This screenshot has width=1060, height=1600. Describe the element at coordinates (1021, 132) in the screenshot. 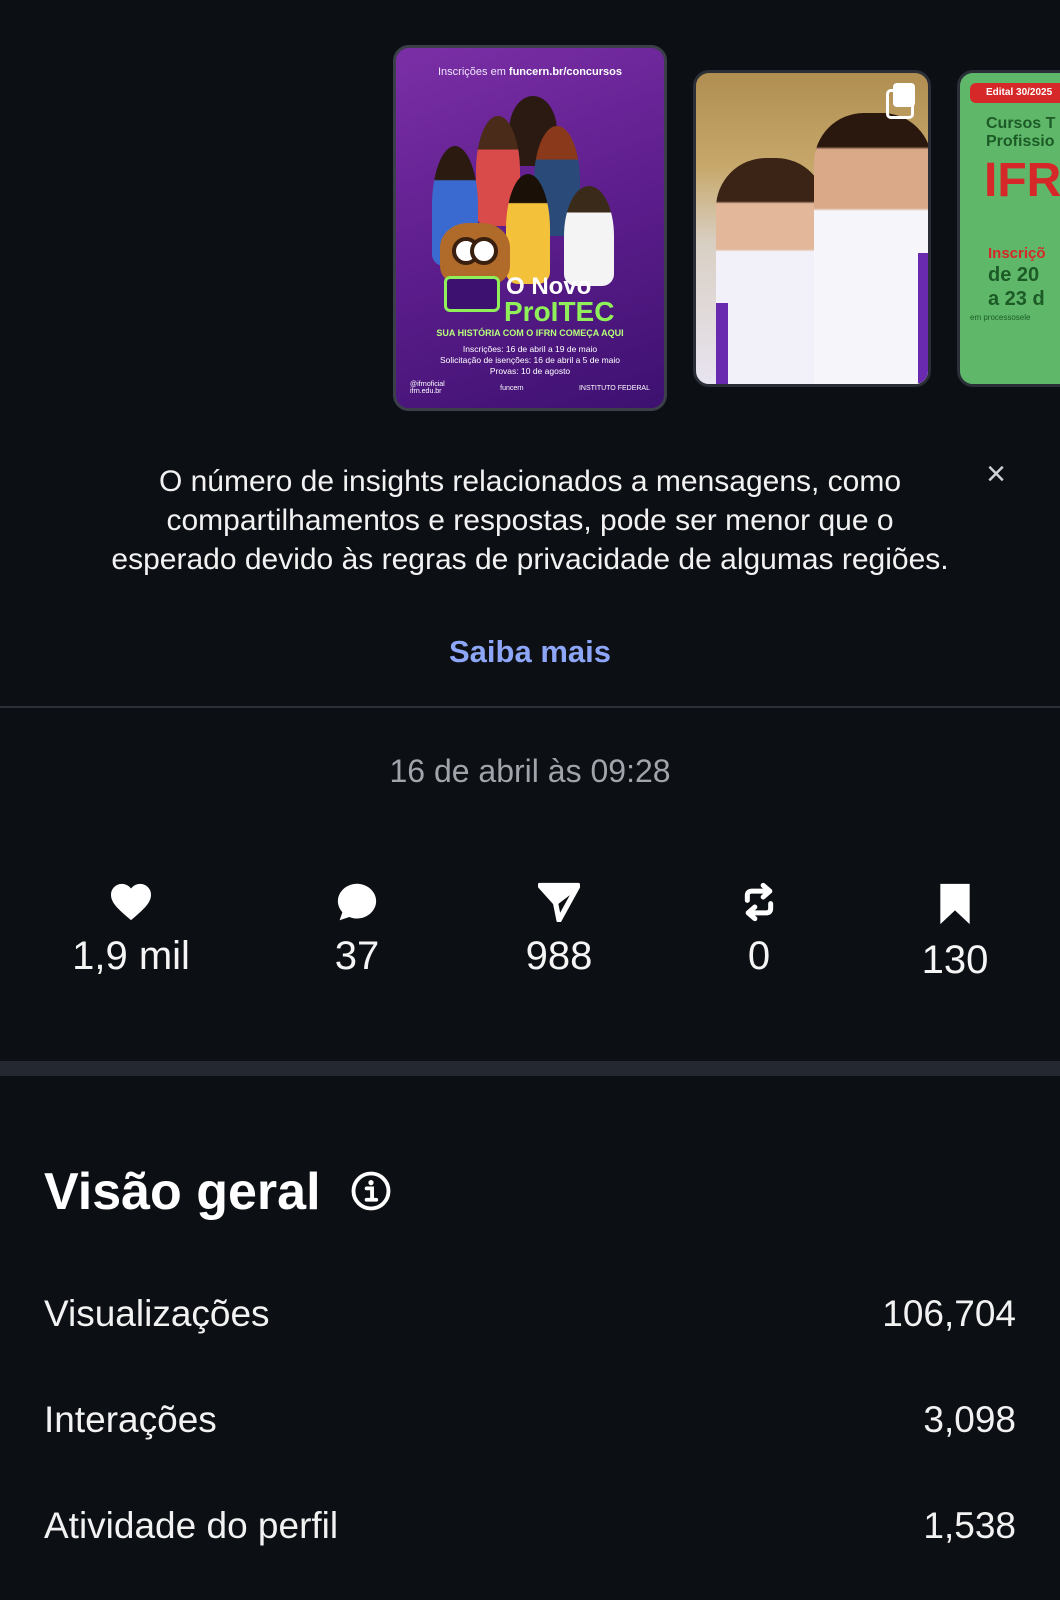

I see `green-poster-title: Cursos T Profissio` at that location.